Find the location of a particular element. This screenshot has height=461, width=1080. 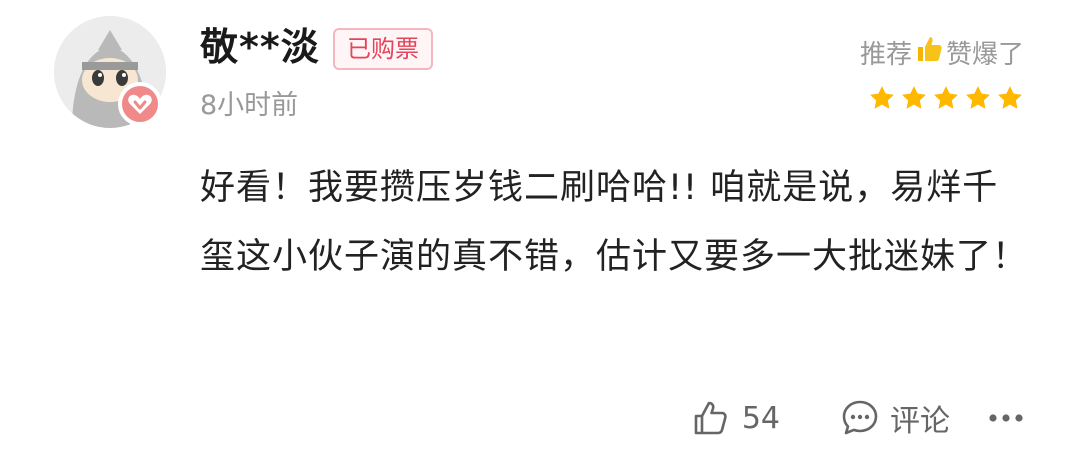

rating-text: 推荐 赞爆了 is located at coordinates (942, 55).